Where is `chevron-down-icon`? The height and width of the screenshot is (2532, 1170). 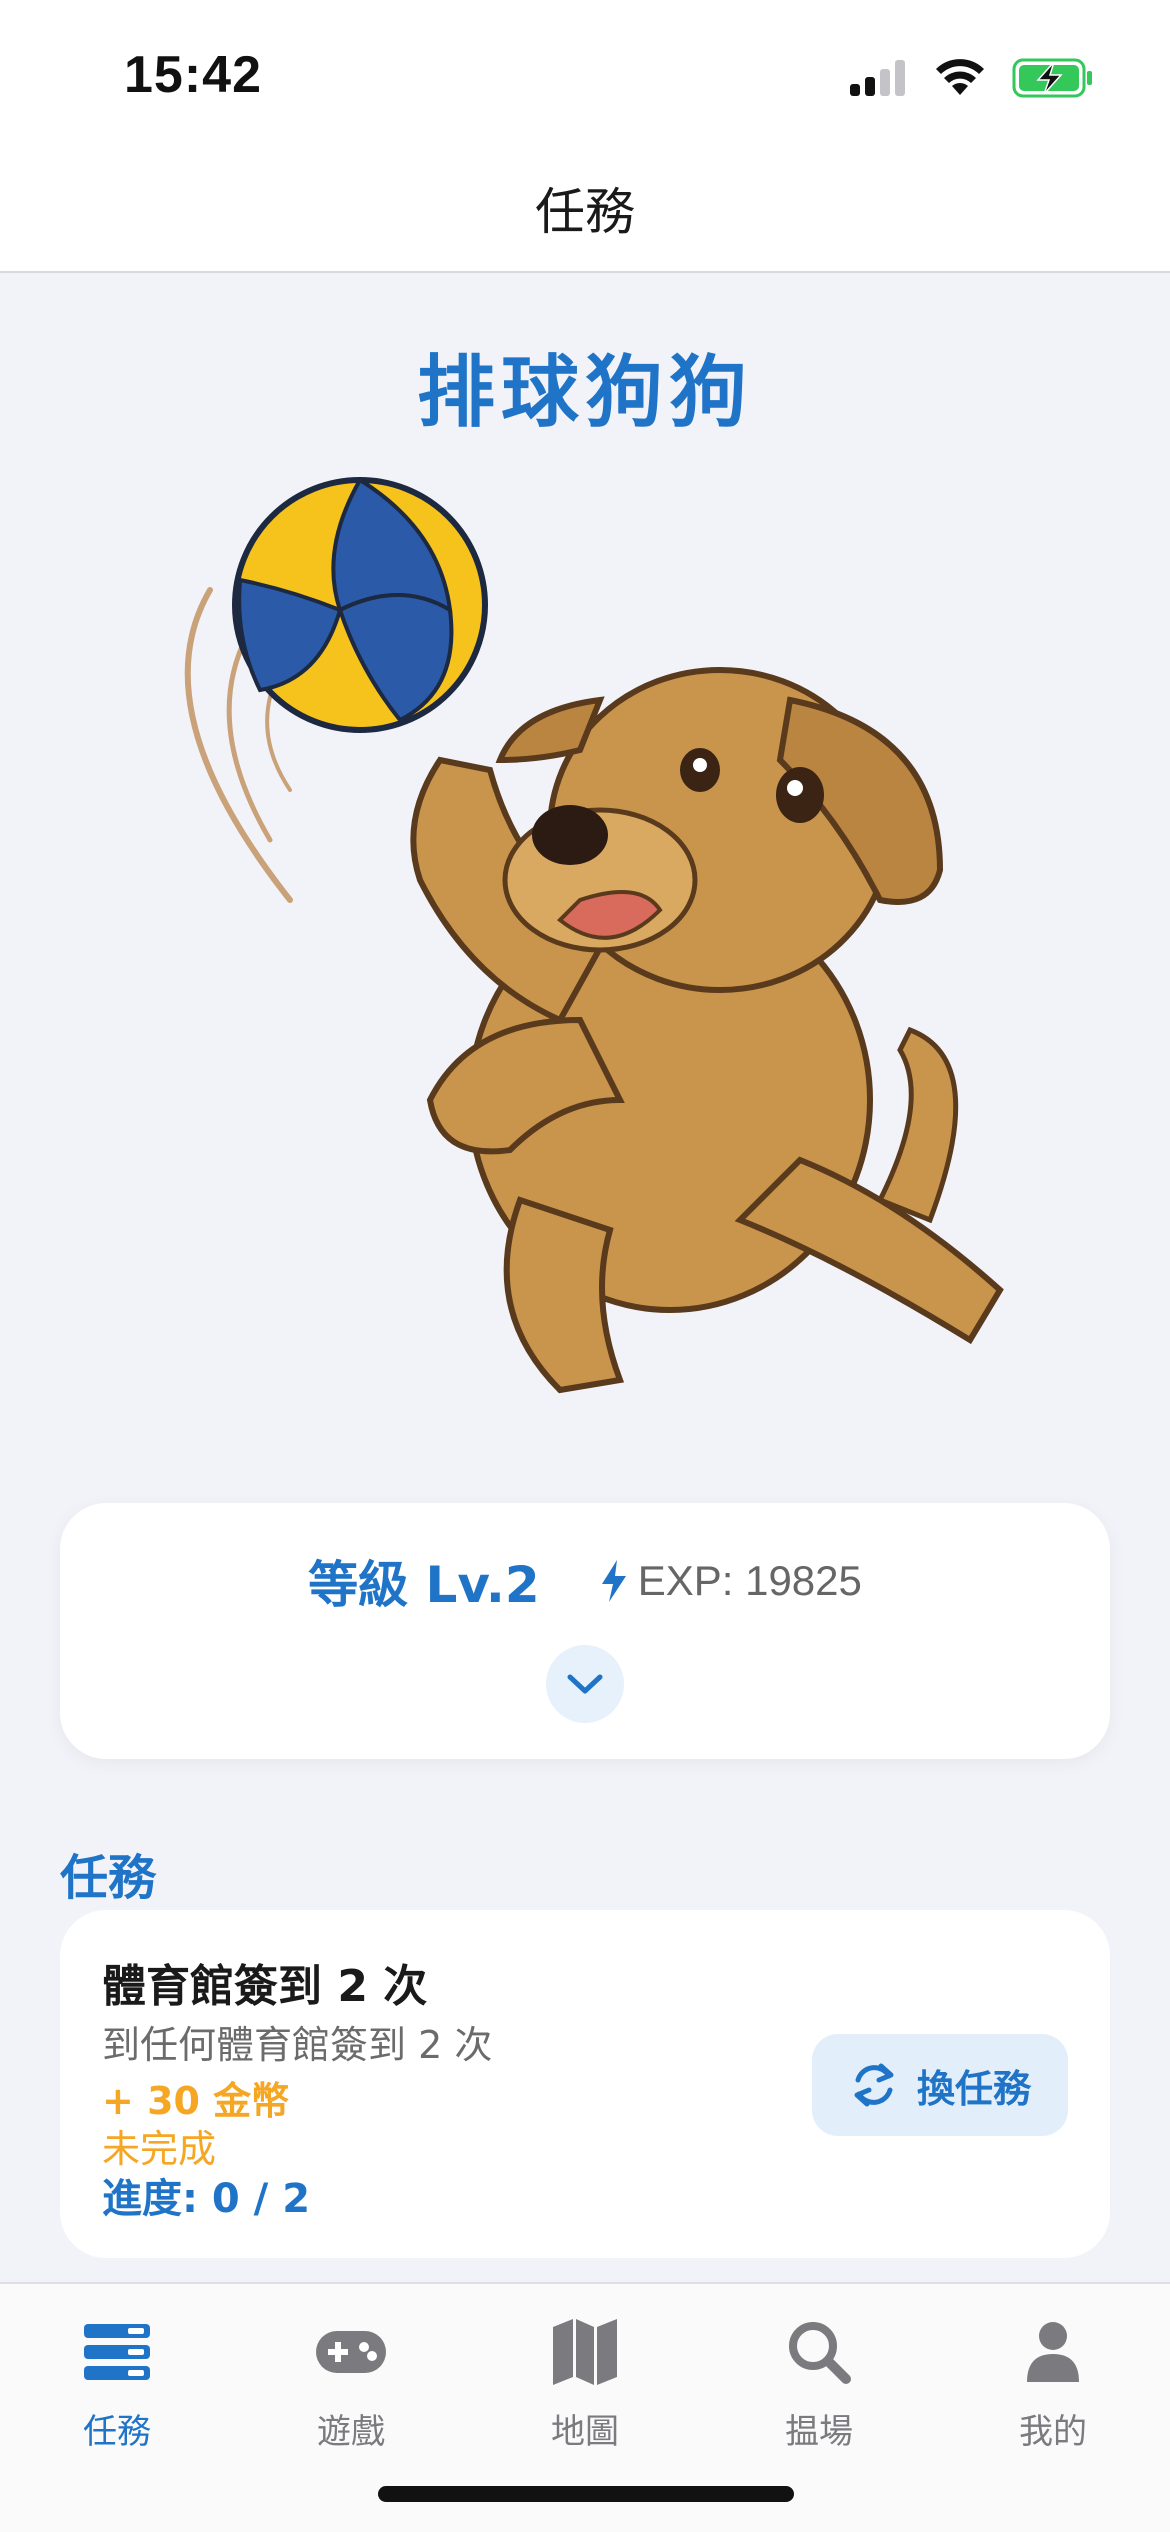 chevron-down-icon is located at coordinates (585, 1684).